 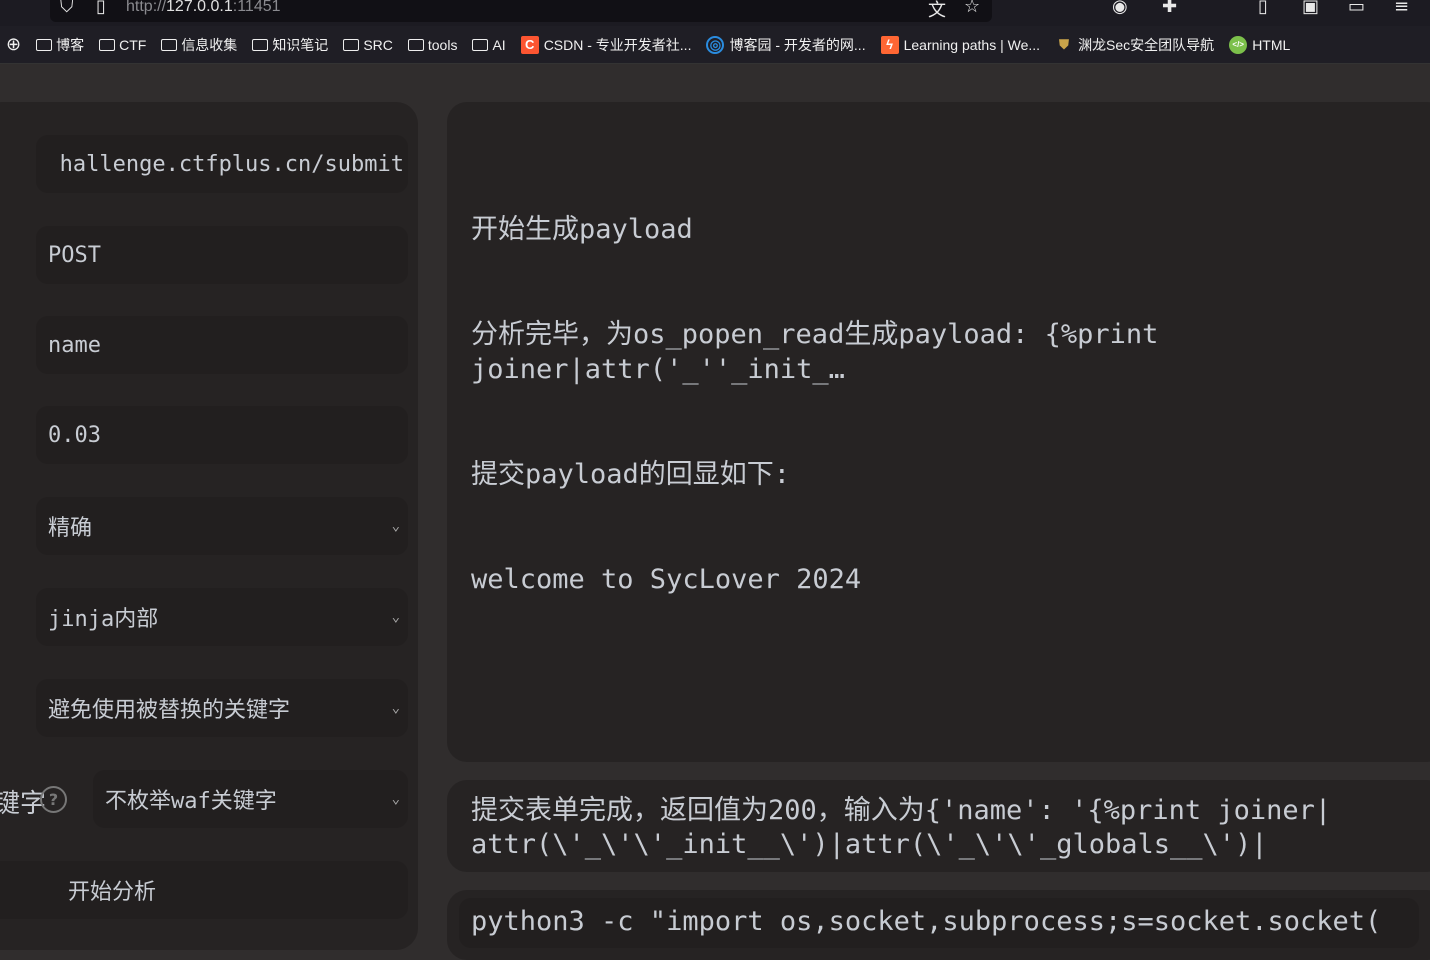 What do you see at coordinates (146, 7) in the screenshot?
I see `url-prefix: http://` at bounding box center [146, 7].